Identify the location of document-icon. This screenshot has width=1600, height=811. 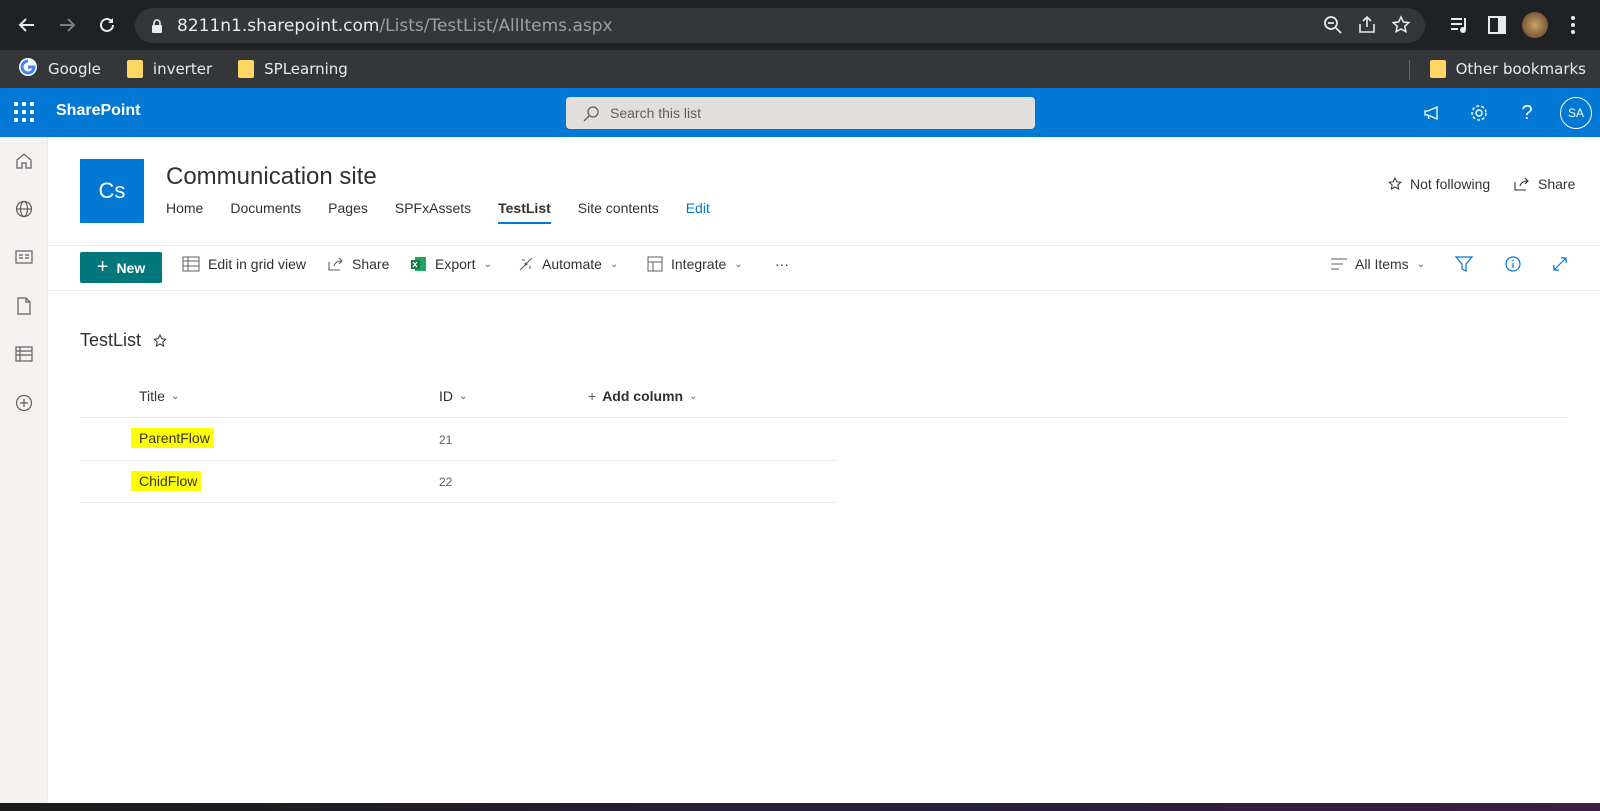
(24, 306).